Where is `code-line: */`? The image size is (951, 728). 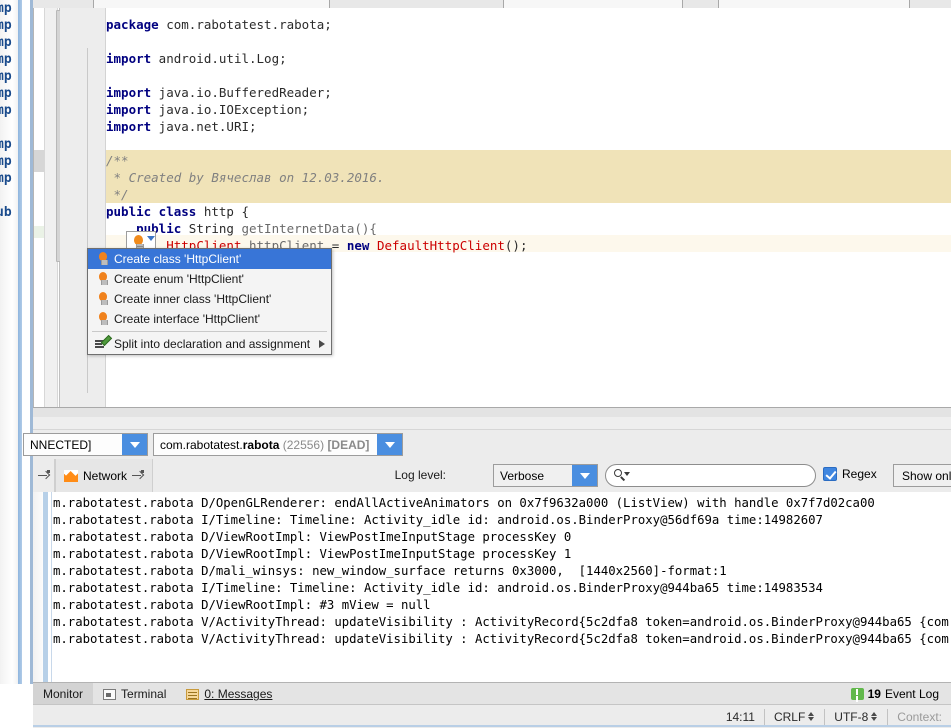 code-line: */ is located at coordinates (117, 194).